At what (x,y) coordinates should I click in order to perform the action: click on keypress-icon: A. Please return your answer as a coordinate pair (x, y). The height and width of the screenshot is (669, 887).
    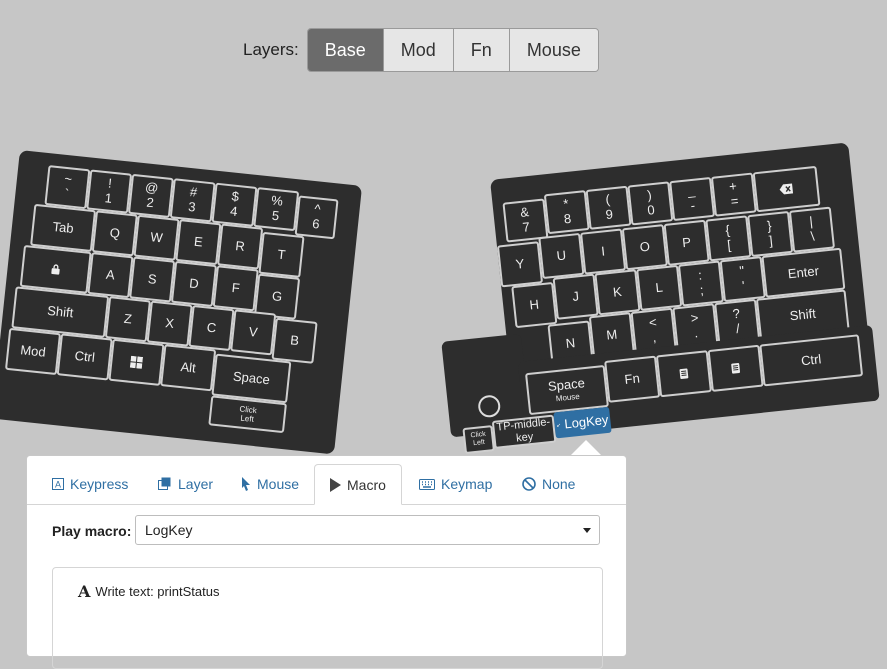
    Looking at the image, I should click on (58, 484).